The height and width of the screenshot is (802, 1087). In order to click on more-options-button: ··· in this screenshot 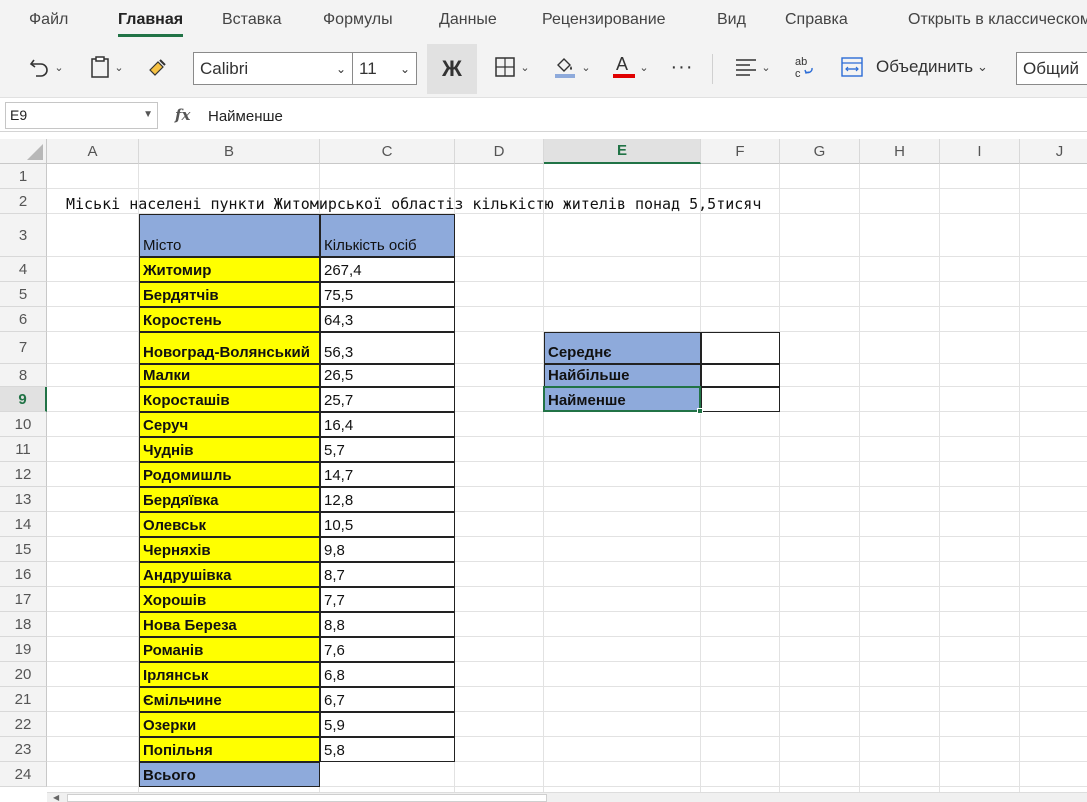, I will do `click(682, 67)`.